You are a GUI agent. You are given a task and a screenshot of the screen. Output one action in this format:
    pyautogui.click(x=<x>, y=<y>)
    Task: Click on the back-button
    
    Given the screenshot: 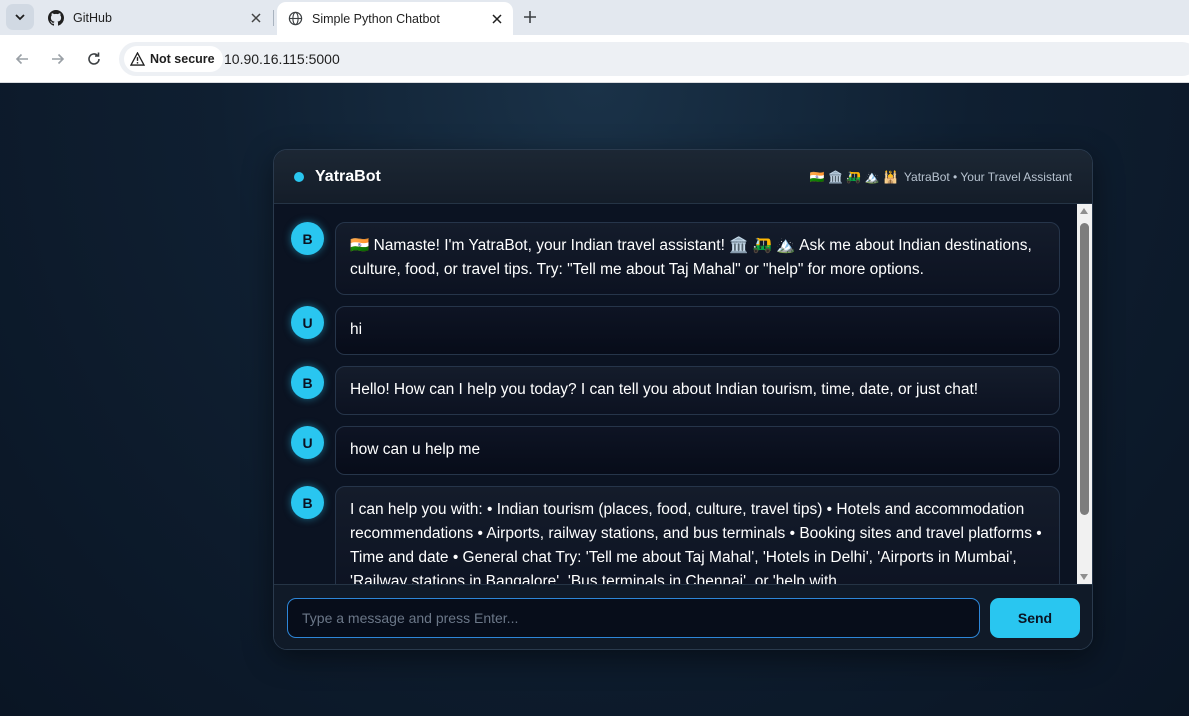 What is the action you would take?
    pyautogui.click(x=22, y=59)
    